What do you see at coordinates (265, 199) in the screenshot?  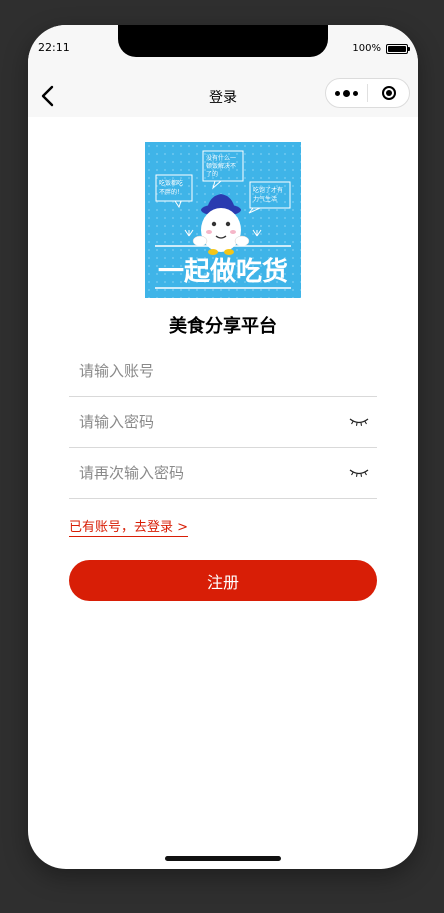 I see `svg-text: 力气生活` at bounding box center [265, 199].